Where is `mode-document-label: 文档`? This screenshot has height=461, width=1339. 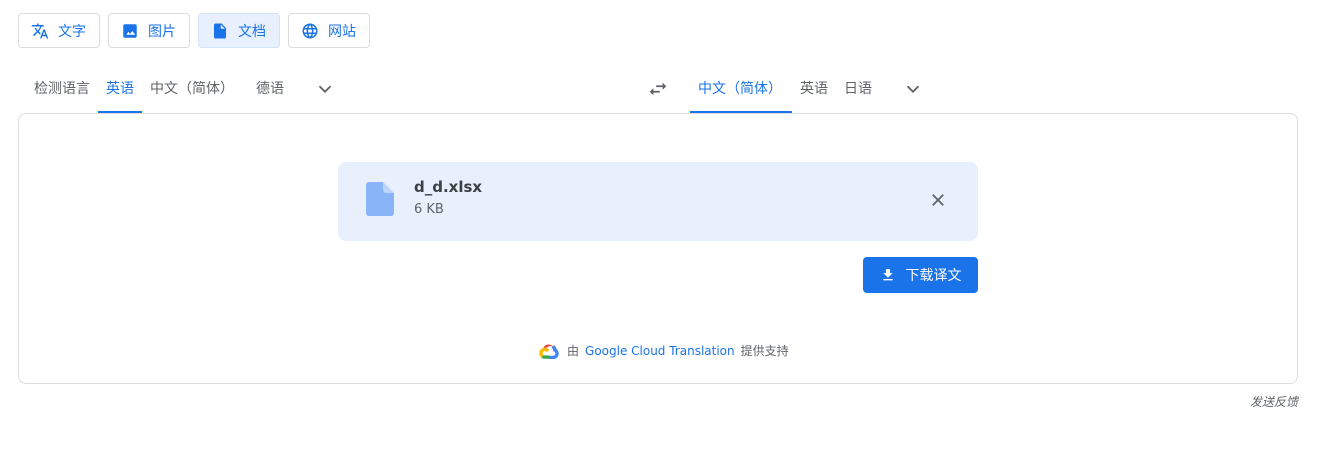 mode-document-label: 文档 is located at coordinates (252, 31).